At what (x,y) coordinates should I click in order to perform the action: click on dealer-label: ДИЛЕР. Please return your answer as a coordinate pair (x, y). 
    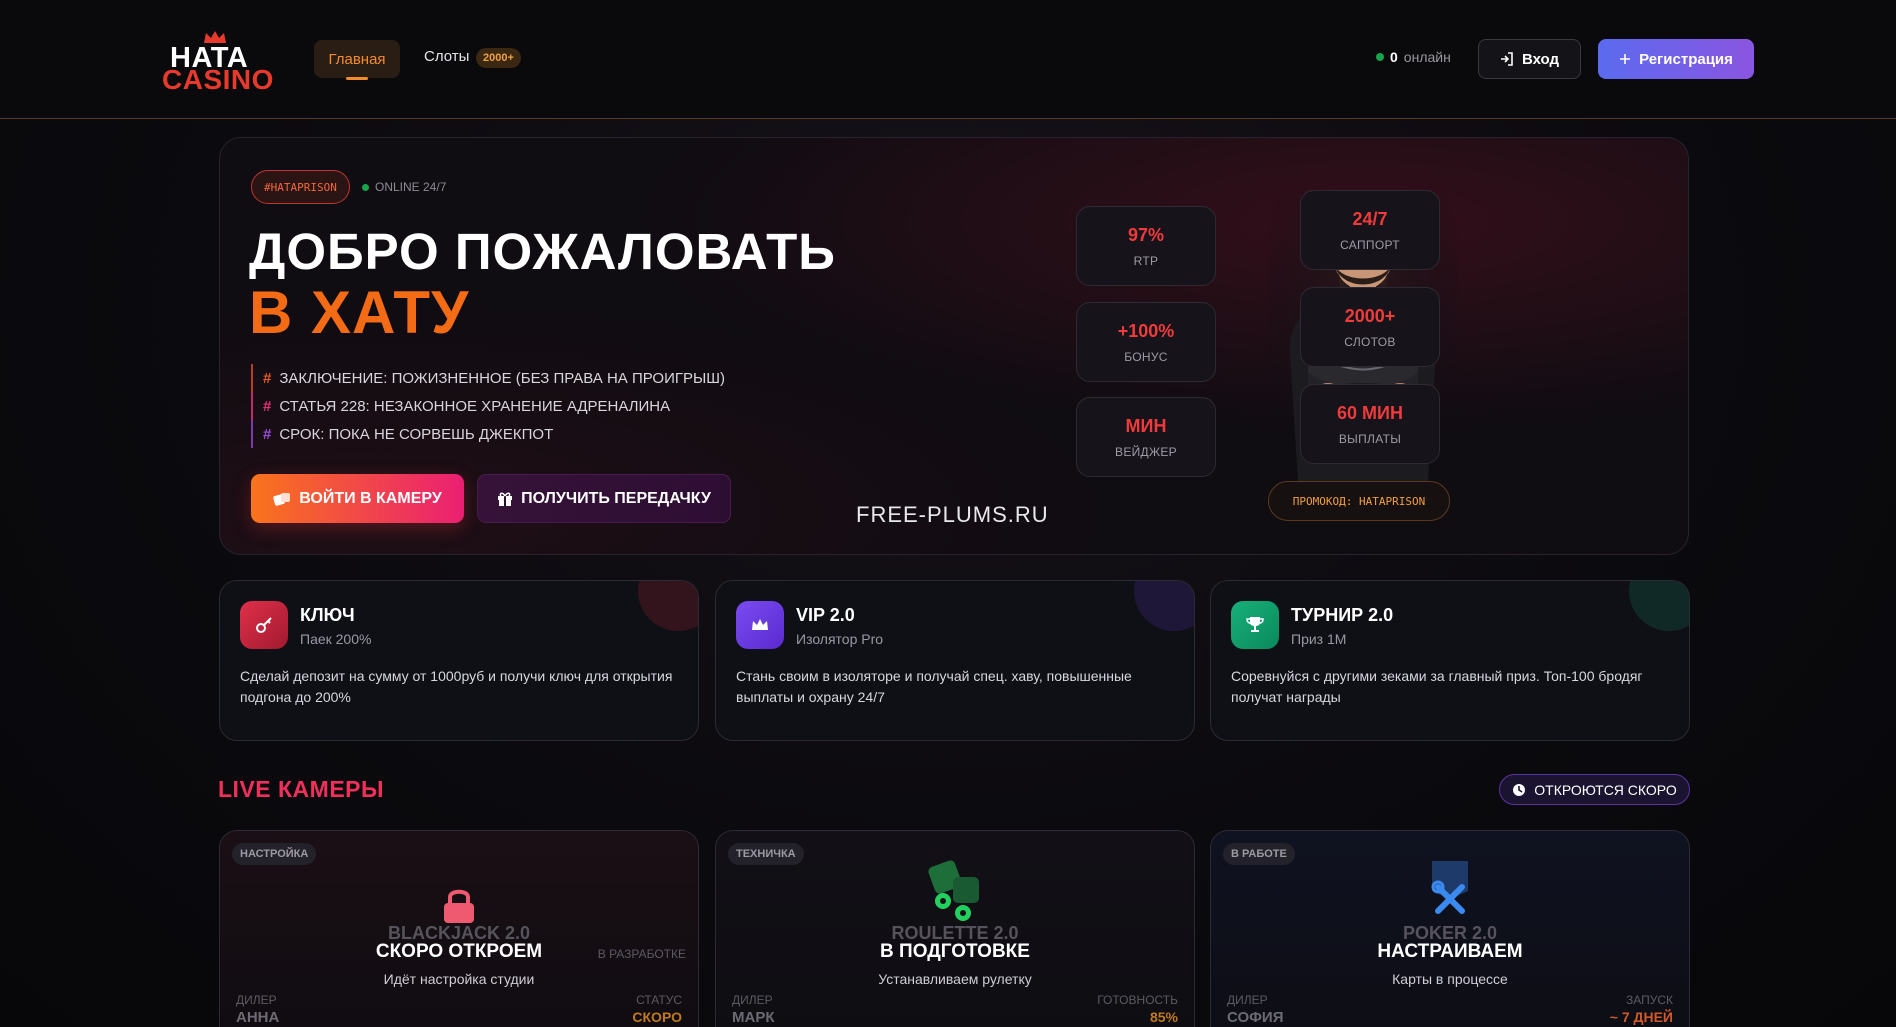
    Looking at the image, I should click on (752, 1000).